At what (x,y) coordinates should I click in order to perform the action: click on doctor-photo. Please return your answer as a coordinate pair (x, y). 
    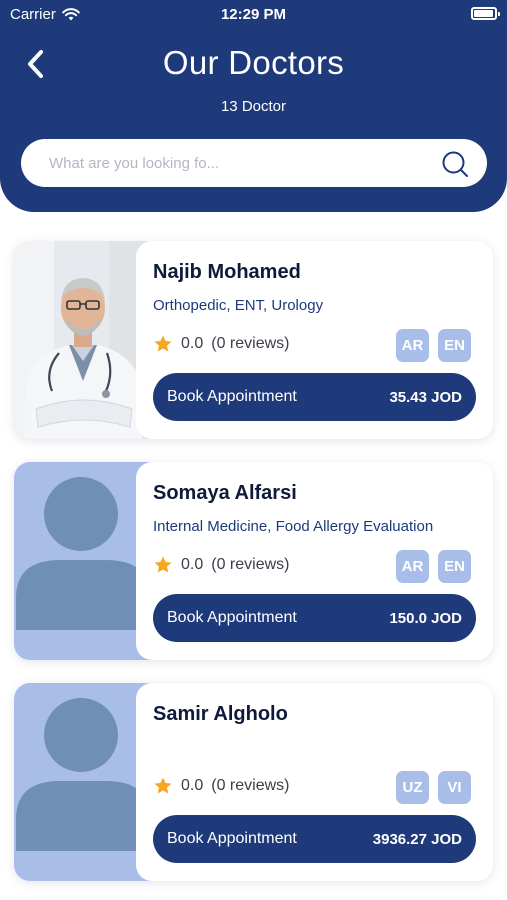
    Looking at the image, I should click on (83, 340).